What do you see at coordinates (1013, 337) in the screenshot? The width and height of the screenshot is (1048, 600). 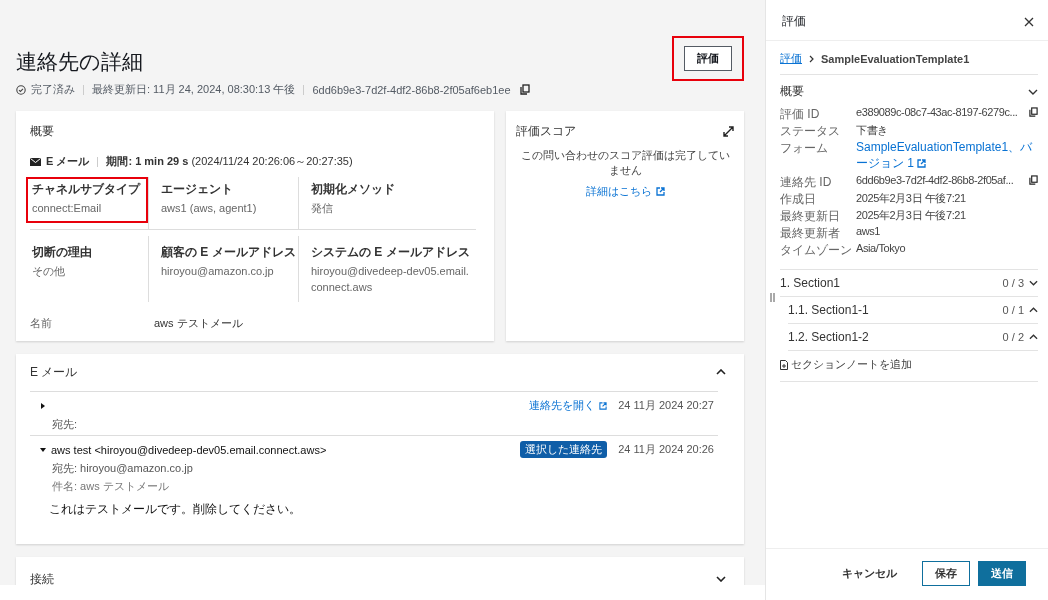 I see `score-text: 0 / 2` at bounding box center [1013, 337].